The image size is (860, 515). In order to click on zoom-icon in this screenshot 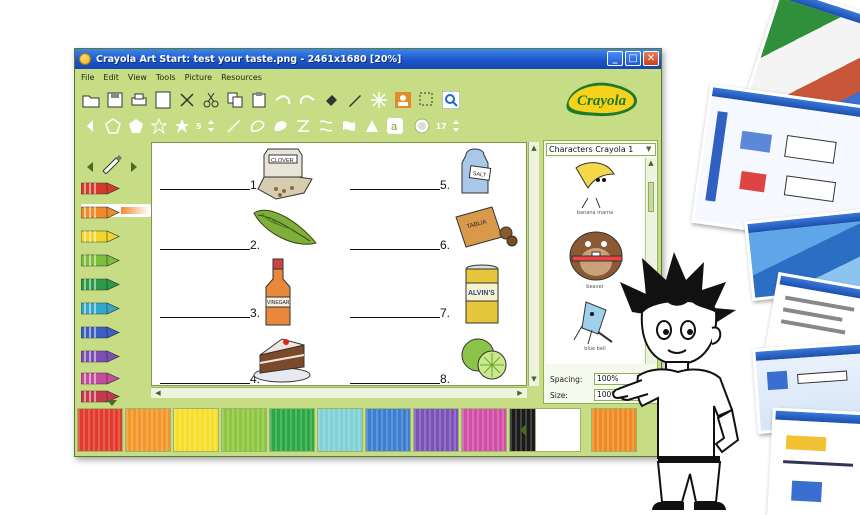, I will do `click(451, 100)`.